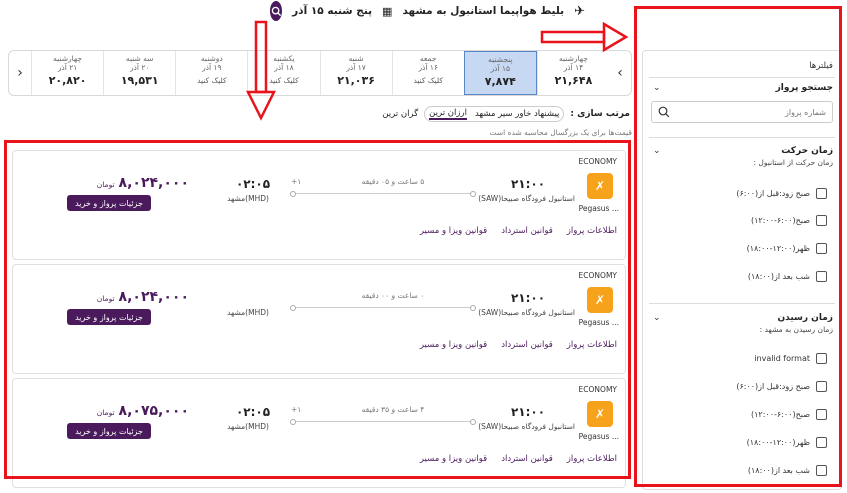 The image size is (847, 493). Describe the element at coordinates (428, 68) in the screenshot. I see `date-cell-date: ۱۶ آذر` at that location.